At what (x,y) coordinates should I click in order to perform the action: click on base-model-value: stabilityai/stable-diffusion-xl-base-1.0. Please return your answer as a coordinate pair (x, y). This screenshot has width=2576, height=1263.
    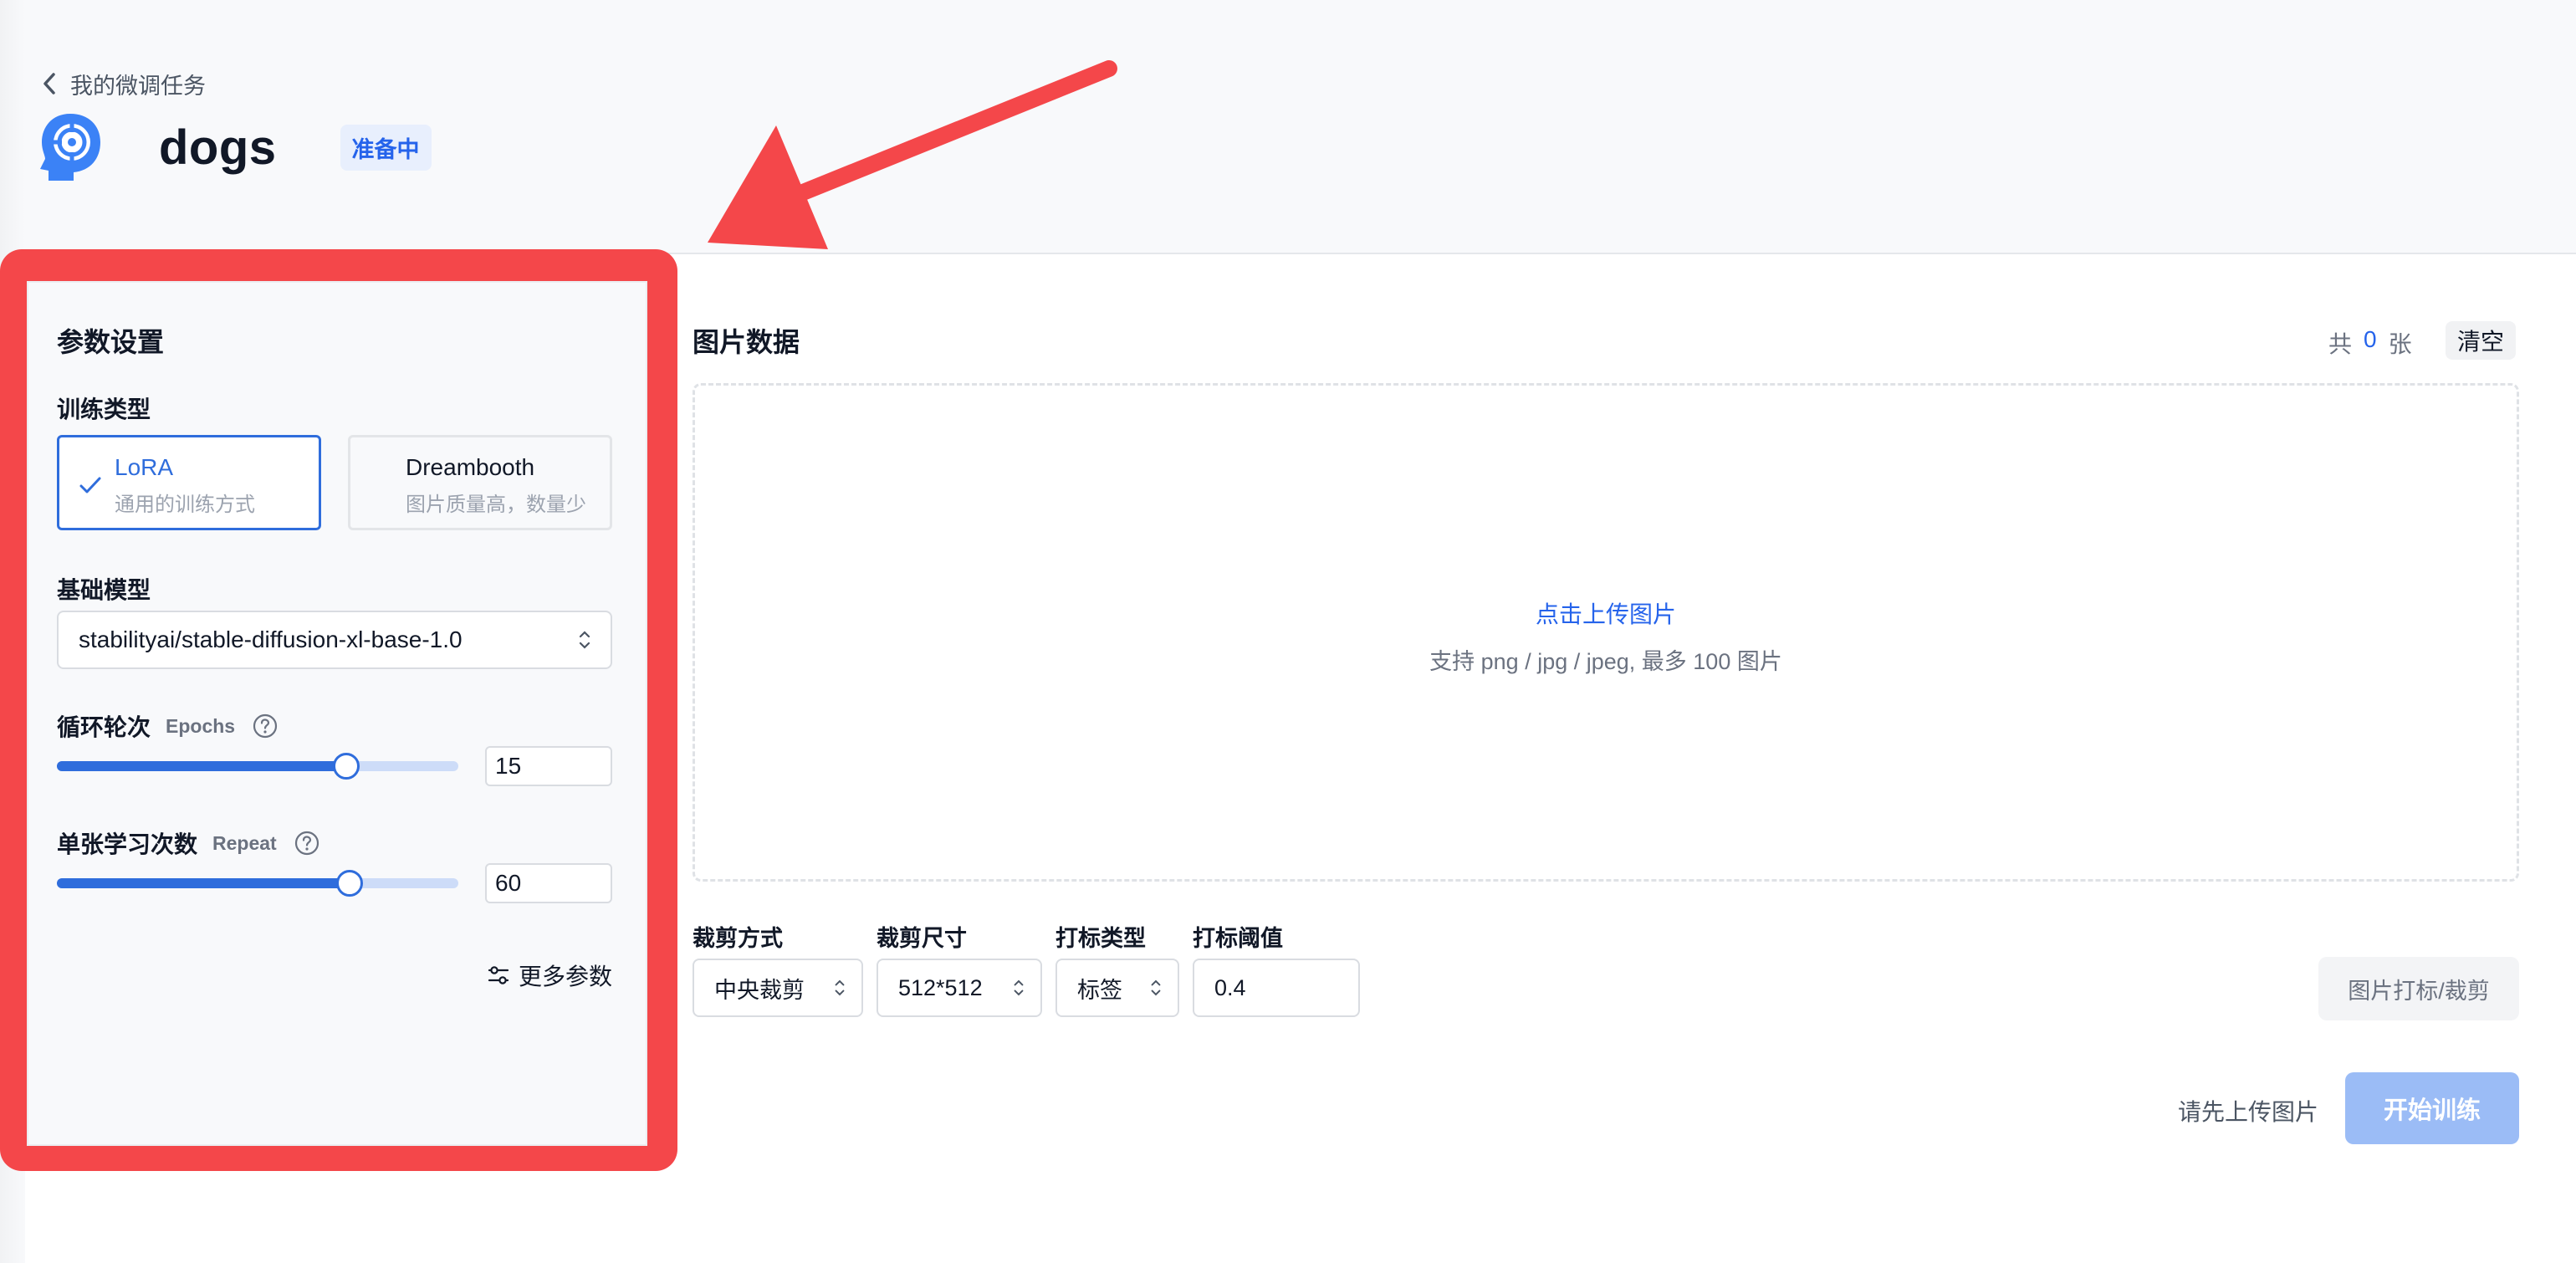
    Looking at the image, I should click on (271, 639).